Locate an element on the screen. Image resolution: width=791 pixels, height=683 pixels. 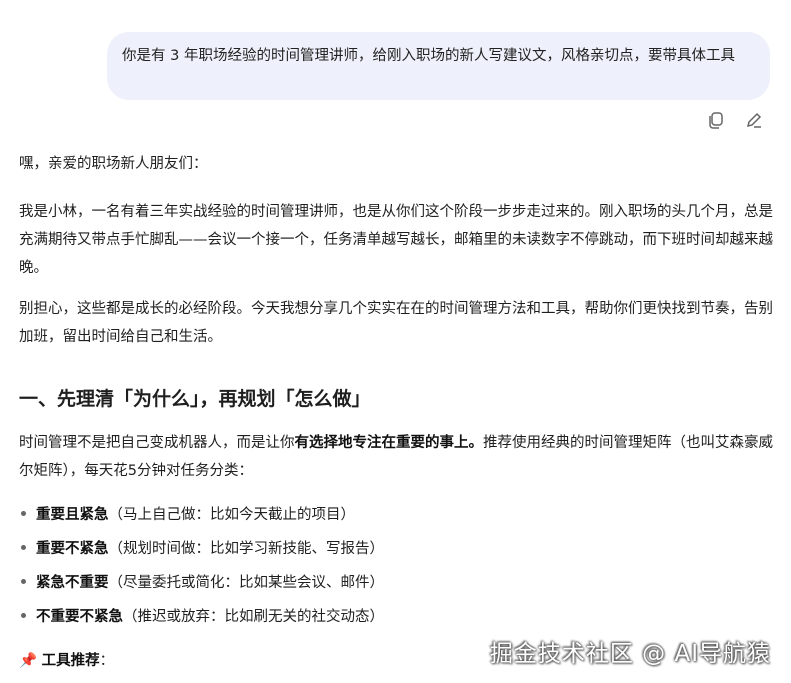
colon: ： is located at coordinates (107, 661).